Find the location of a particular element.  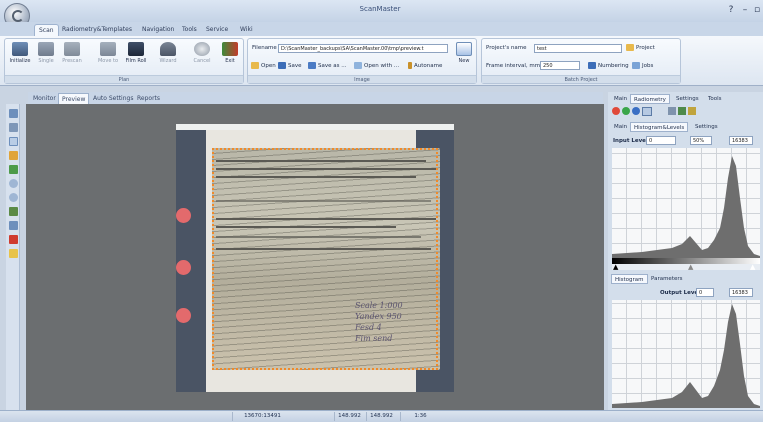

single-scan-icon is located at coordinates (46, 49).